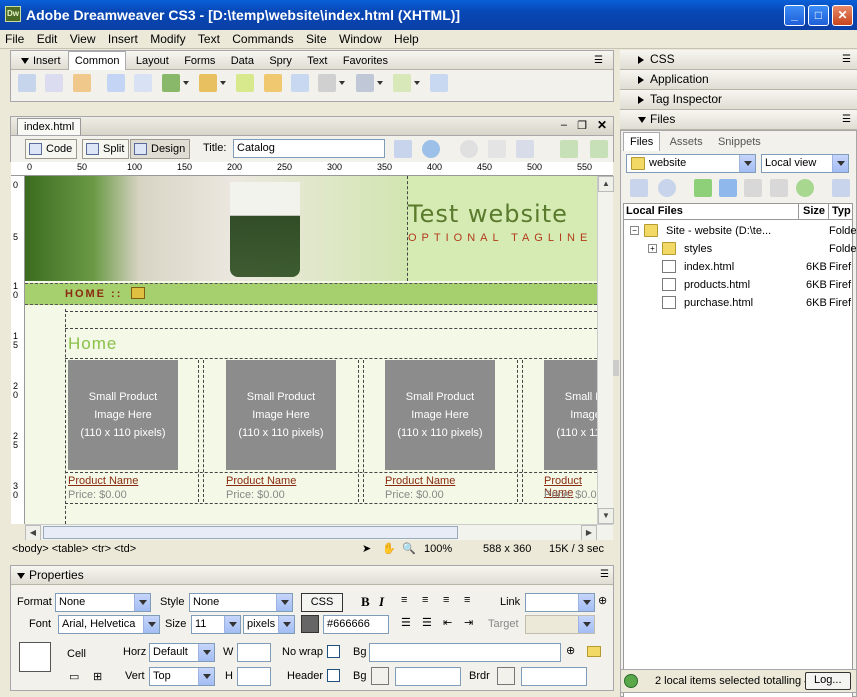 The height and width of the screenshot is (697, 857). Describe the element at coordinates (116, 83) in the screenshot. I see `table-icon` at that location.